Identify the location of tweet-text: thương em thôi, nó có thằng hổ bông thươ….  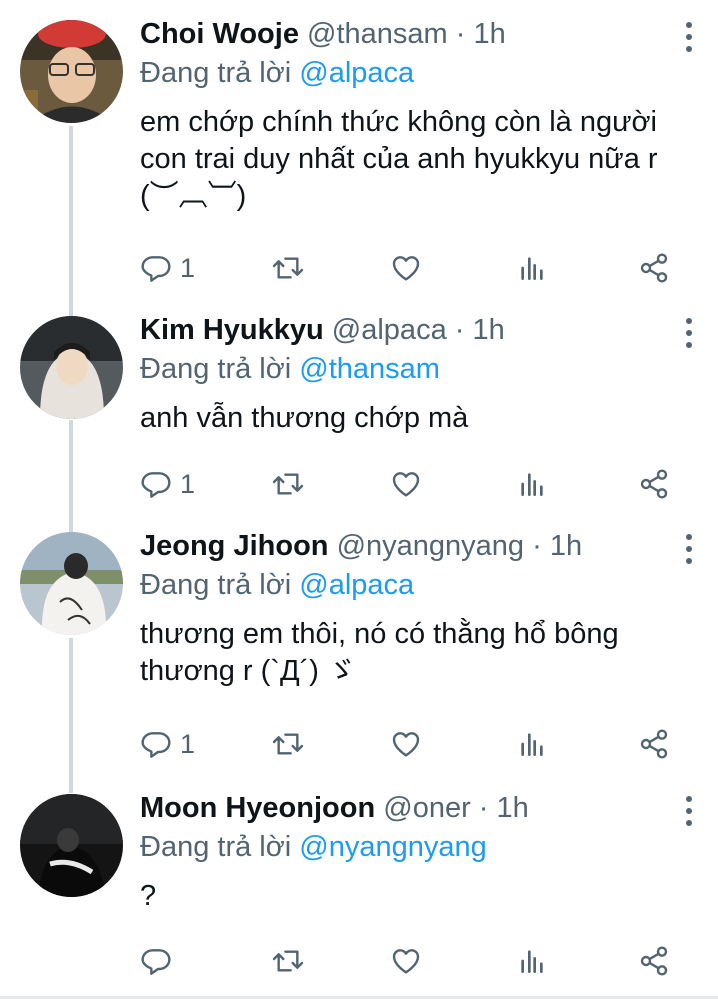
(379, 652).